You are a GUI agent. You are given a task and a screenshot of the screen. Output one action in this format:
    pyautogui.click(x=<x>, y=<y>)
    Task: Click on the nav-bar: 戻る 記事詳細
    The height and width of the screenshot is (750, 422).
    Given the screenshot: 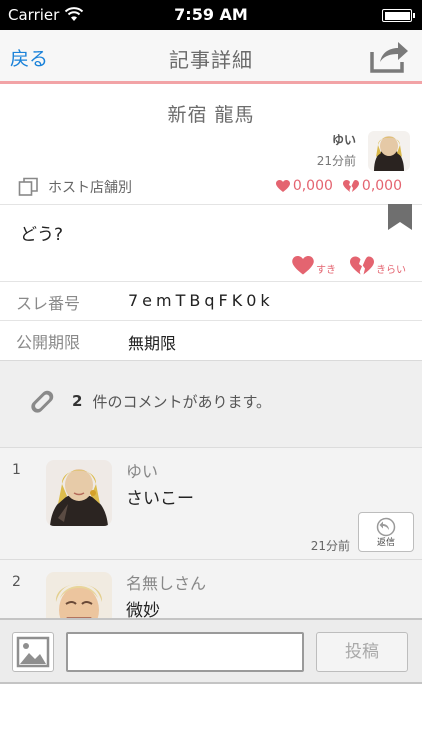 What is the action you would take?
    pyautogui.click(x=211, y=57)
    